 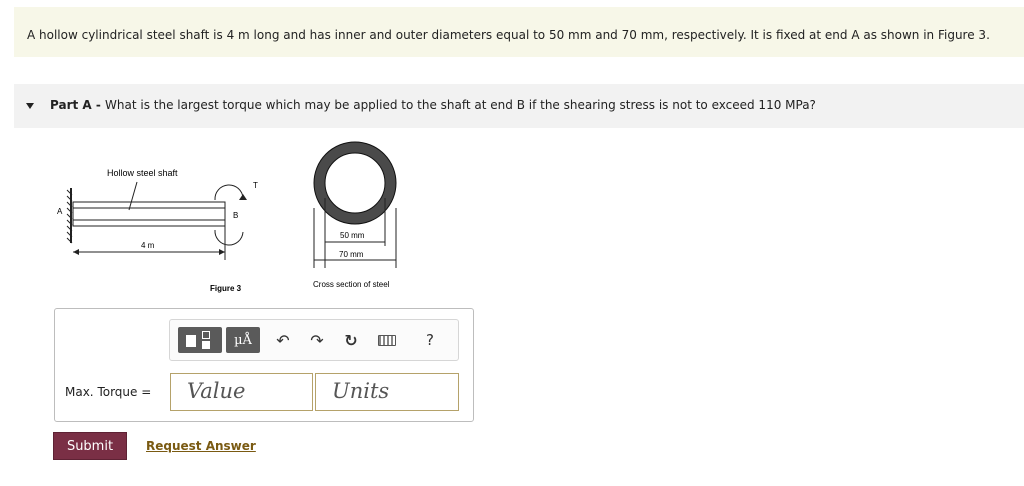 I want to click on collapse-caret-icon, so click(x=30, y=105).